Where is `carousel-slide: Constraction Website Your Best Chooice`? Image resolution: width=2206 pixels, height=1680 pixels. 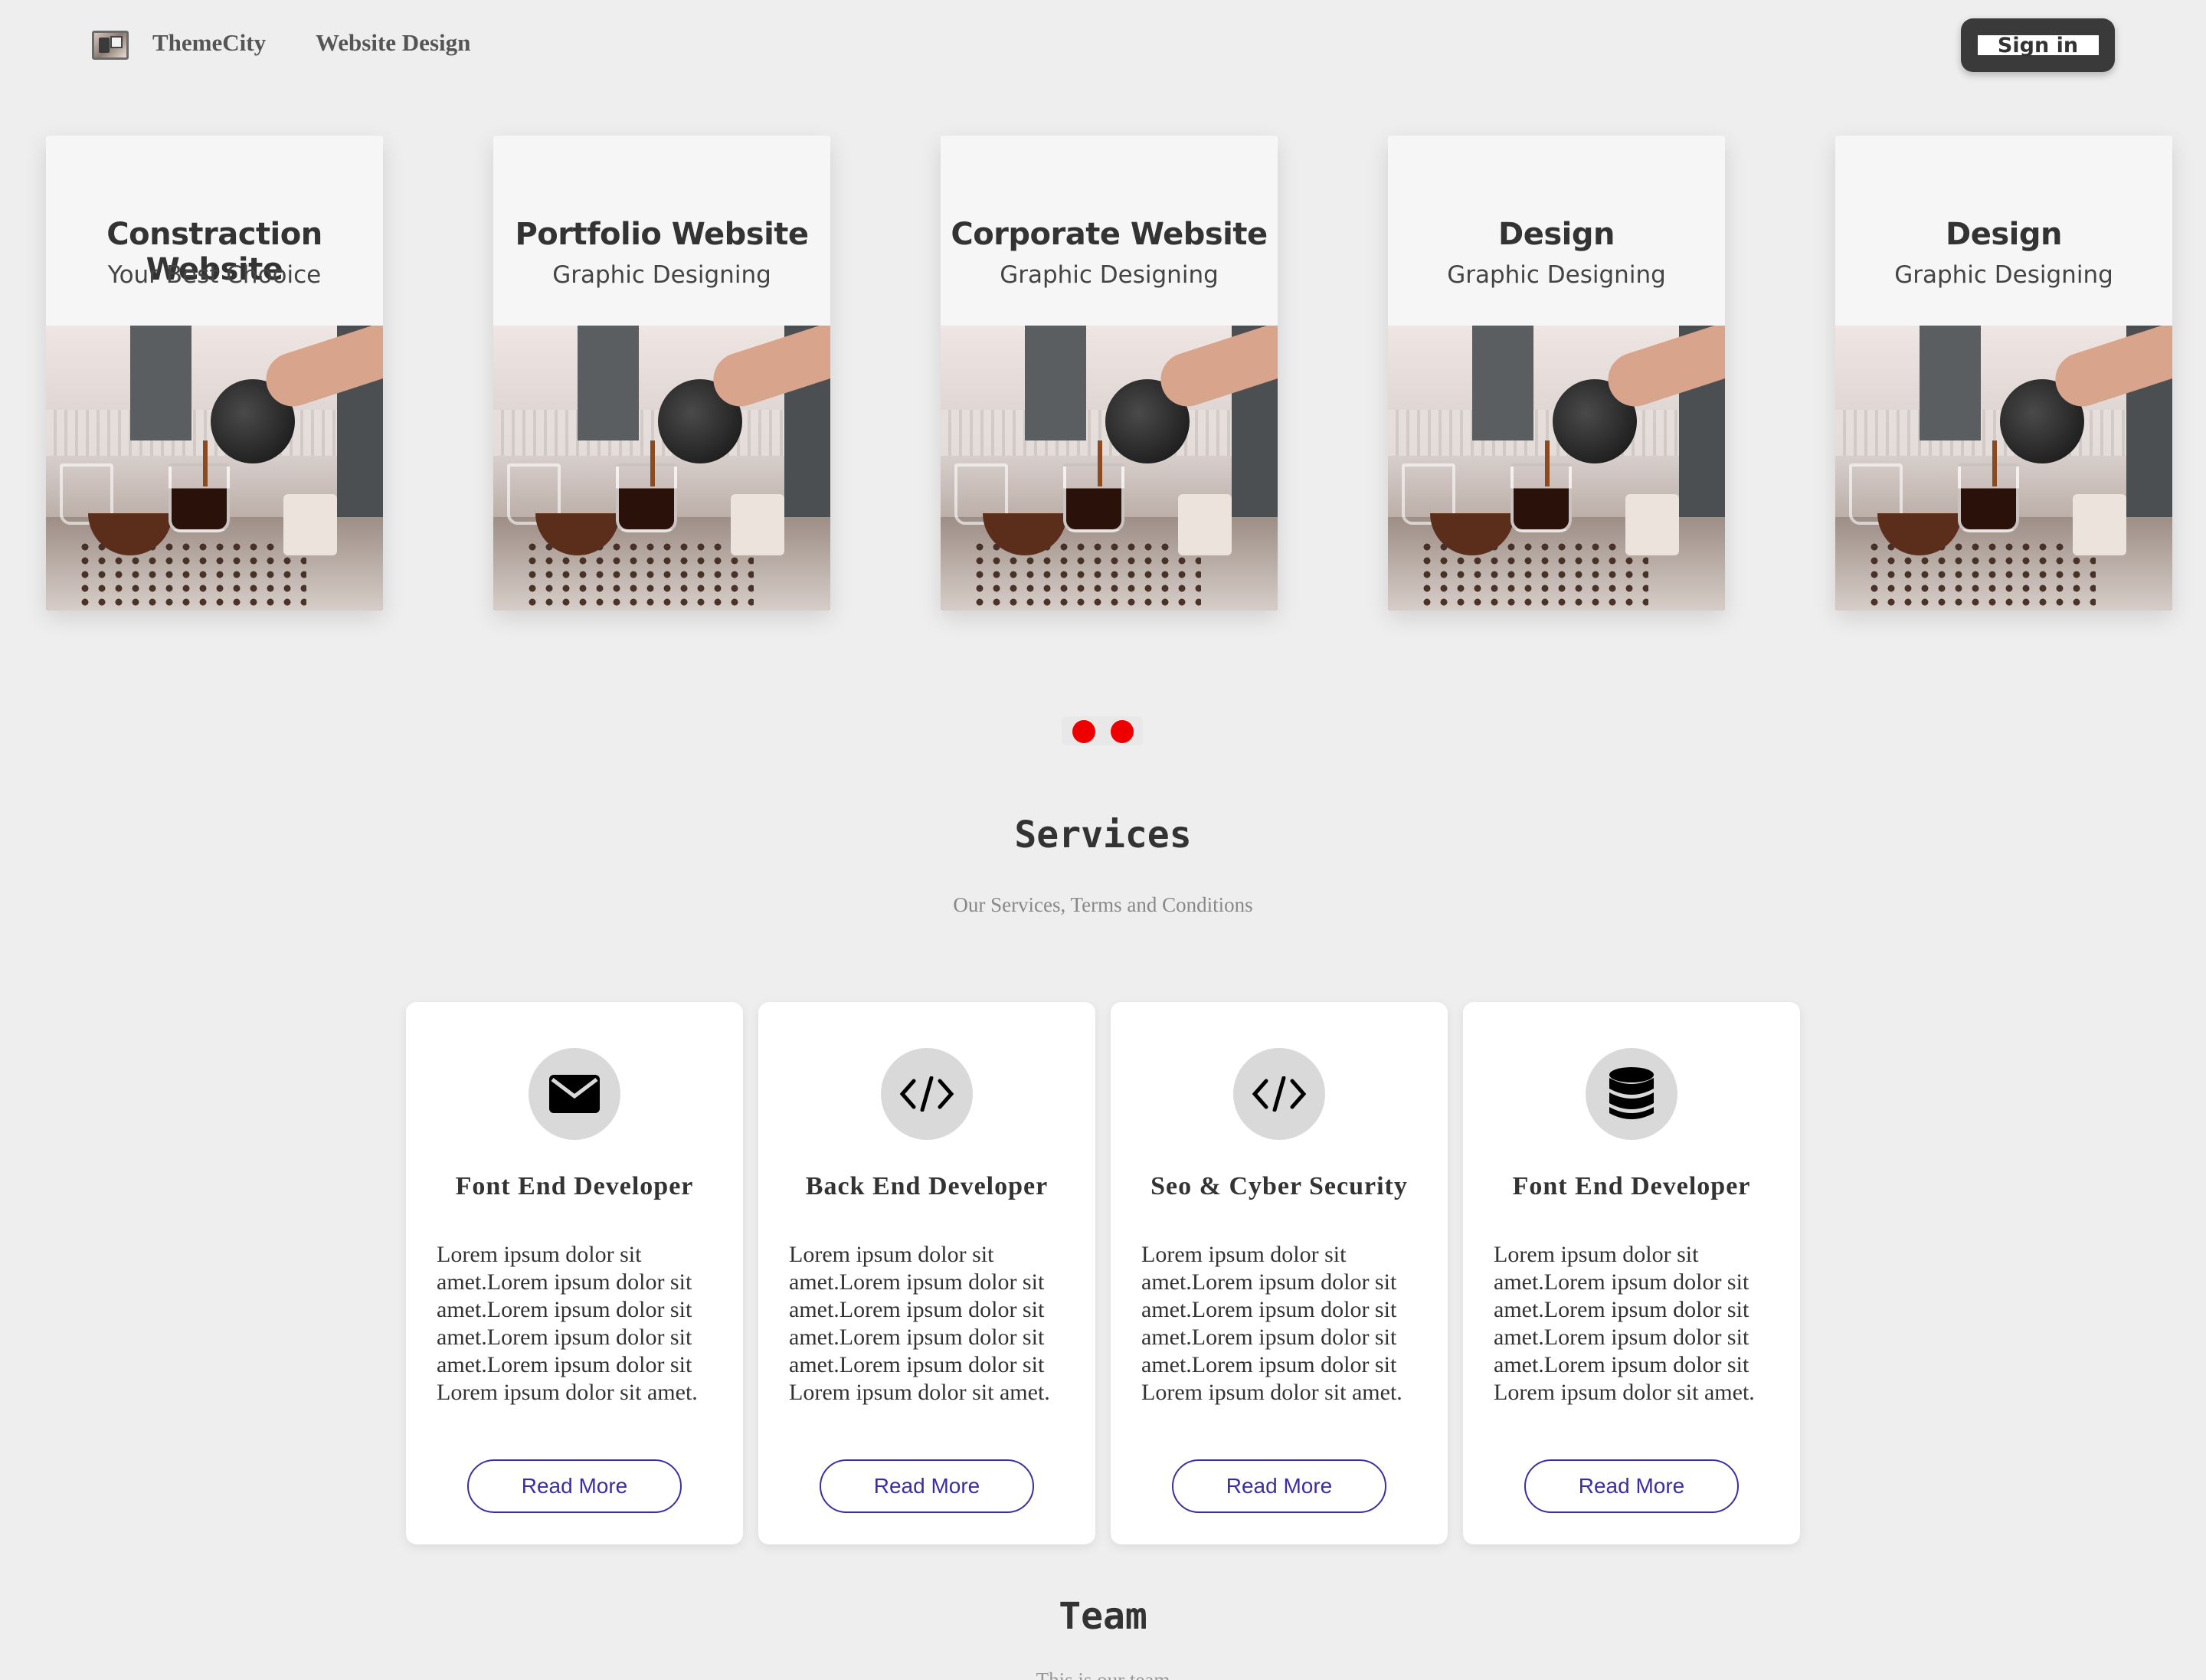
carousel-slide: Constraction Website Your Best Chooice is located at coordinates (215, 373).